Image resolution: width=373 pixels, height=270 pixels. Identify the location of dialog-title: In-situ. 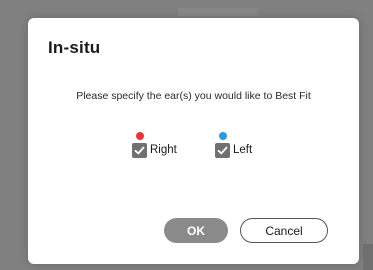
(74, 47).